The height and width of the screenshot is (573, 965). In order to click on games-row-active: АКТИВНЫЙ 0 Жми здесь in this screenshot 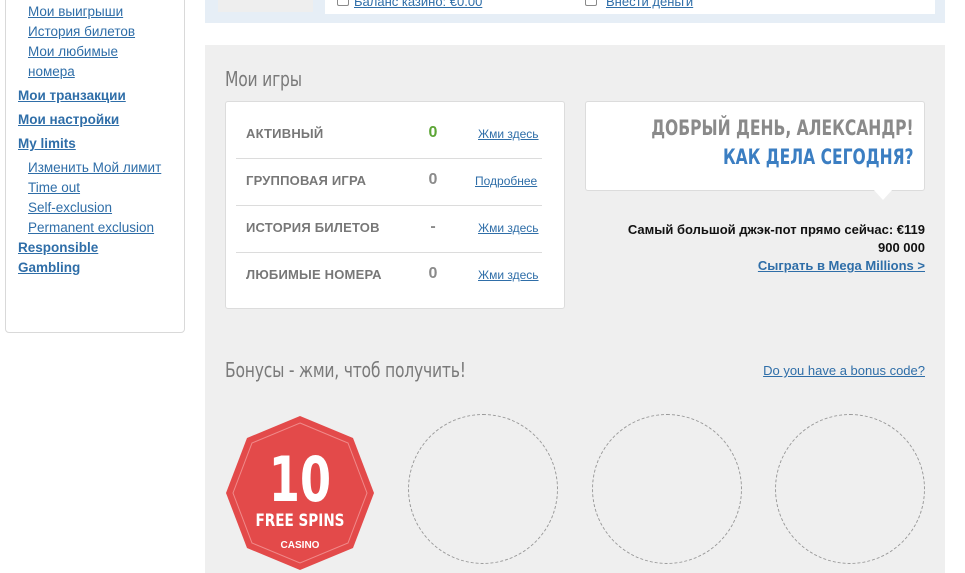, I will do `click(389, 135)`.